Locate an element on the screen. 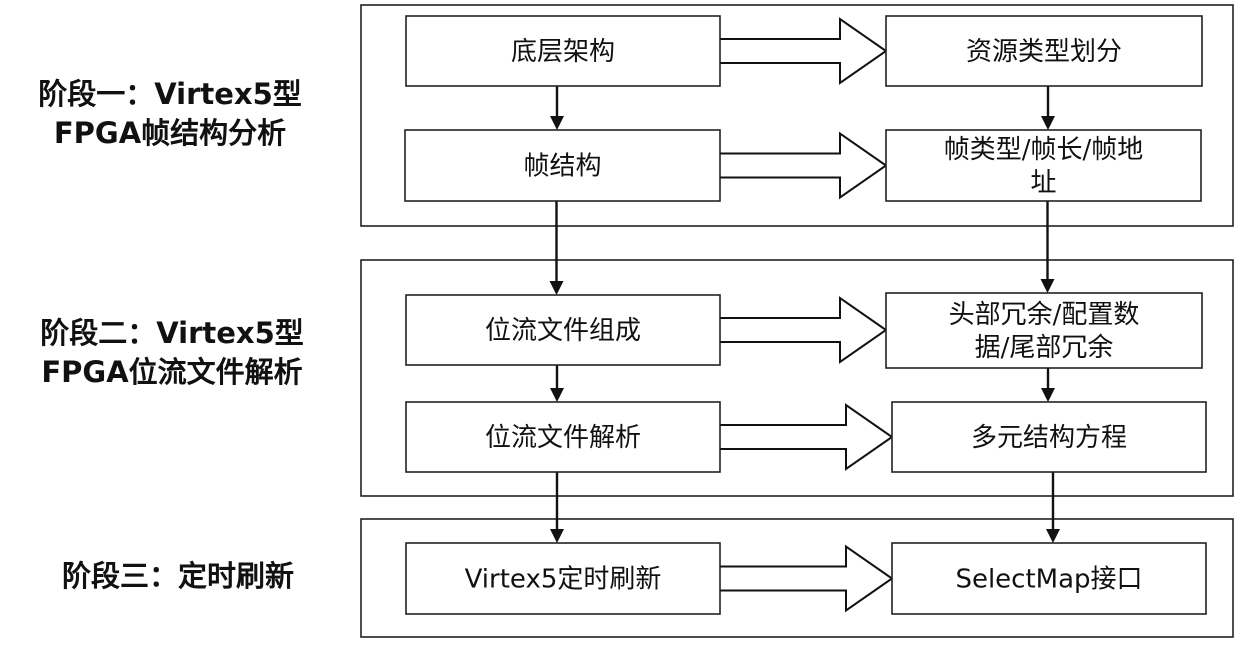  node-label: 位流文件组成 is located at coordinates (563, 331).